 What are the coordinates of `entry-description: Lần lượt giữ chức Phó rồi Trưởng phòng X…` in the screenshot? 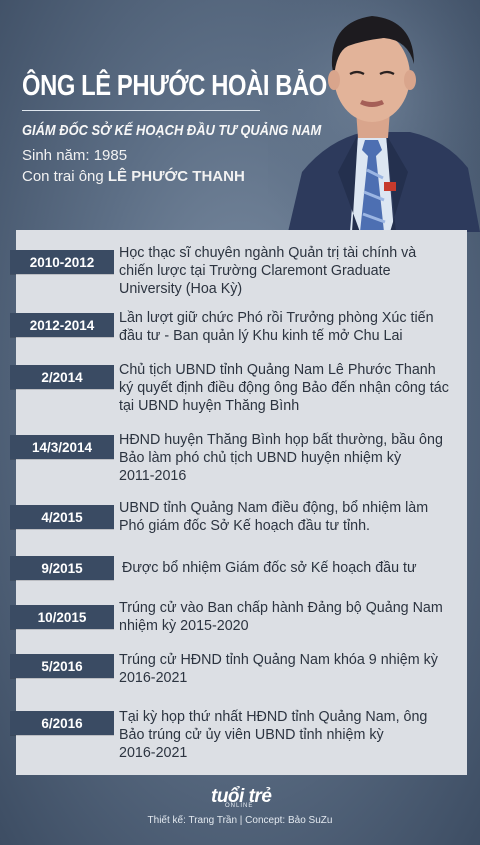 It's located at (290, 327).